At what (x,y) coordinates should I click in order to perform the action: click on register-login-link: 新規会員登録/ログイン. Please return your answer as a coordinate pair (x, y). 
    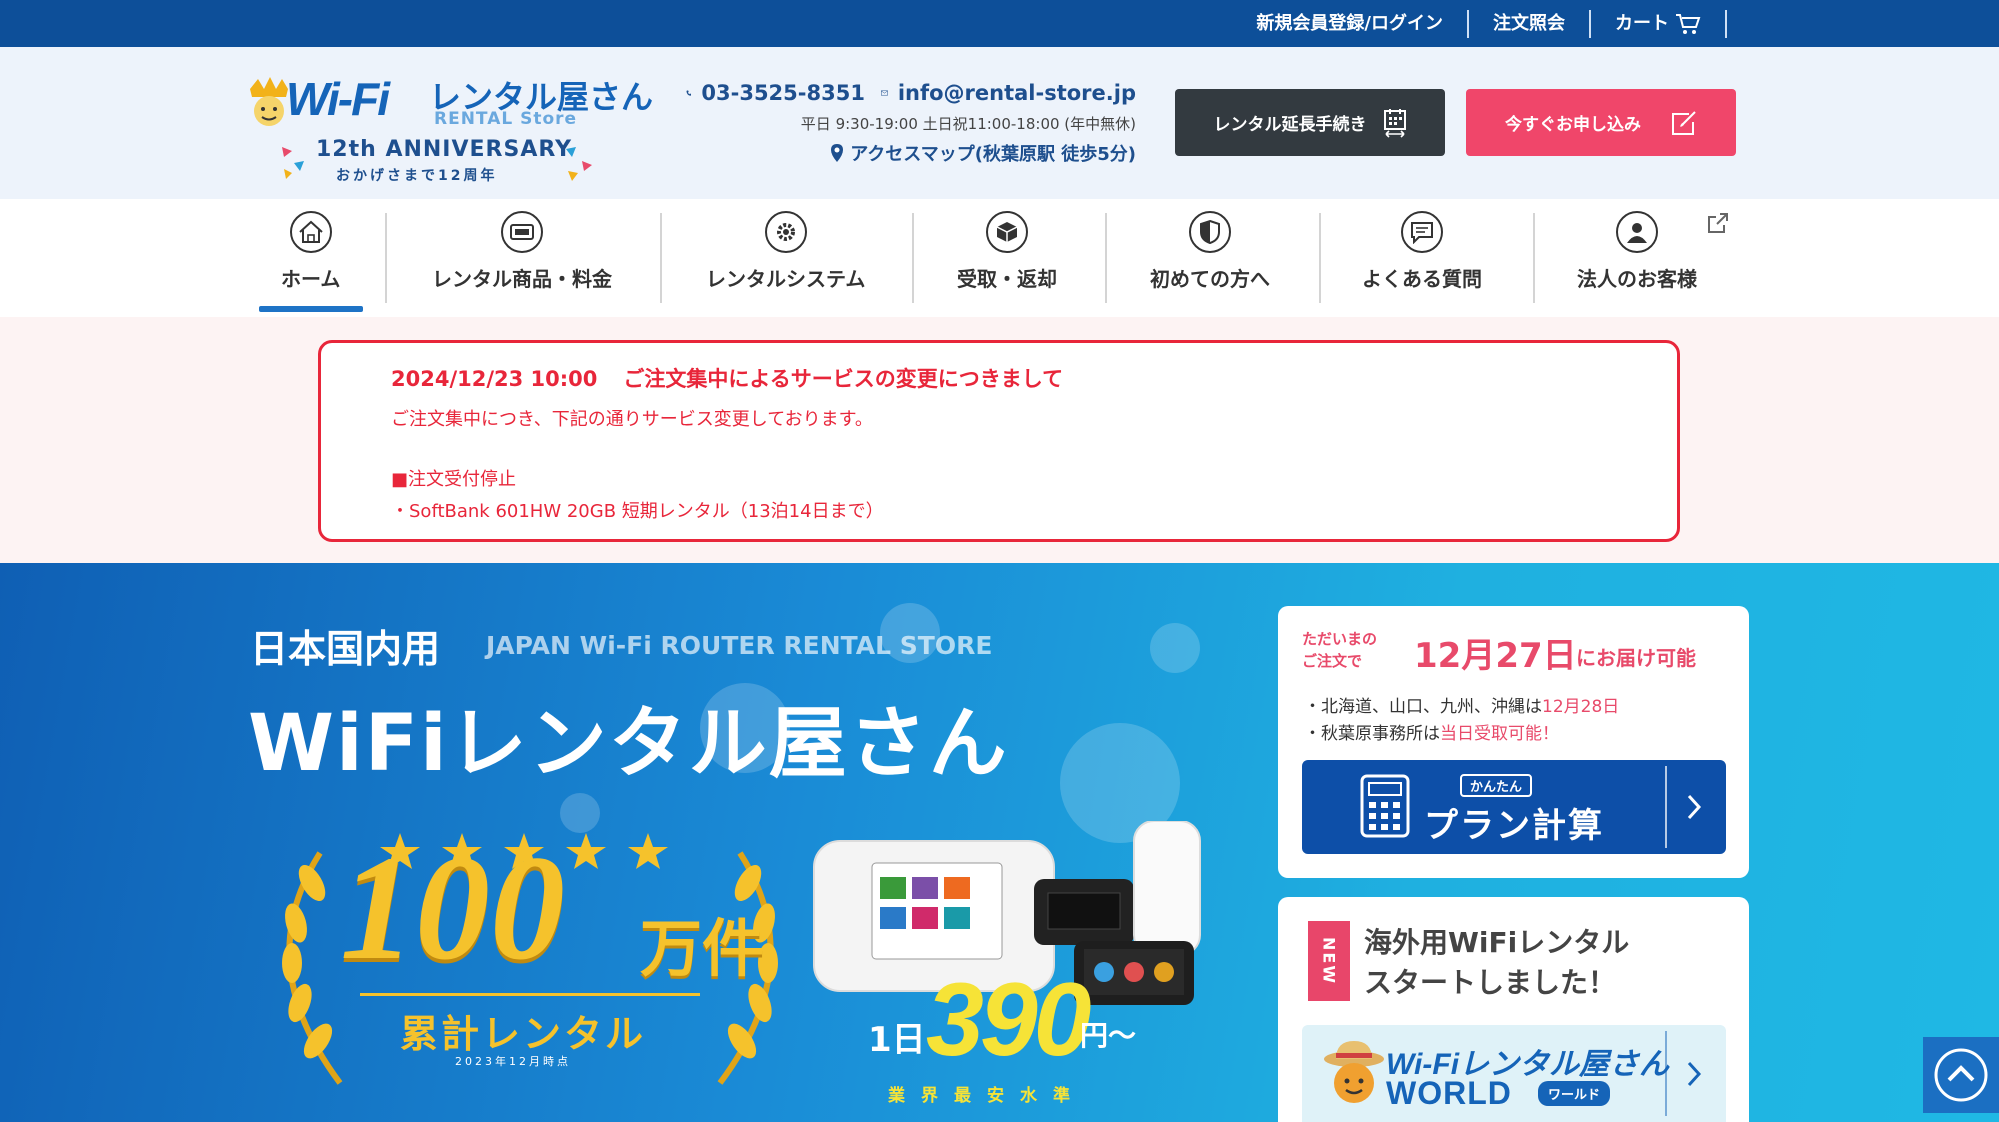
    Looking at the image, I should click on (1362, 23).